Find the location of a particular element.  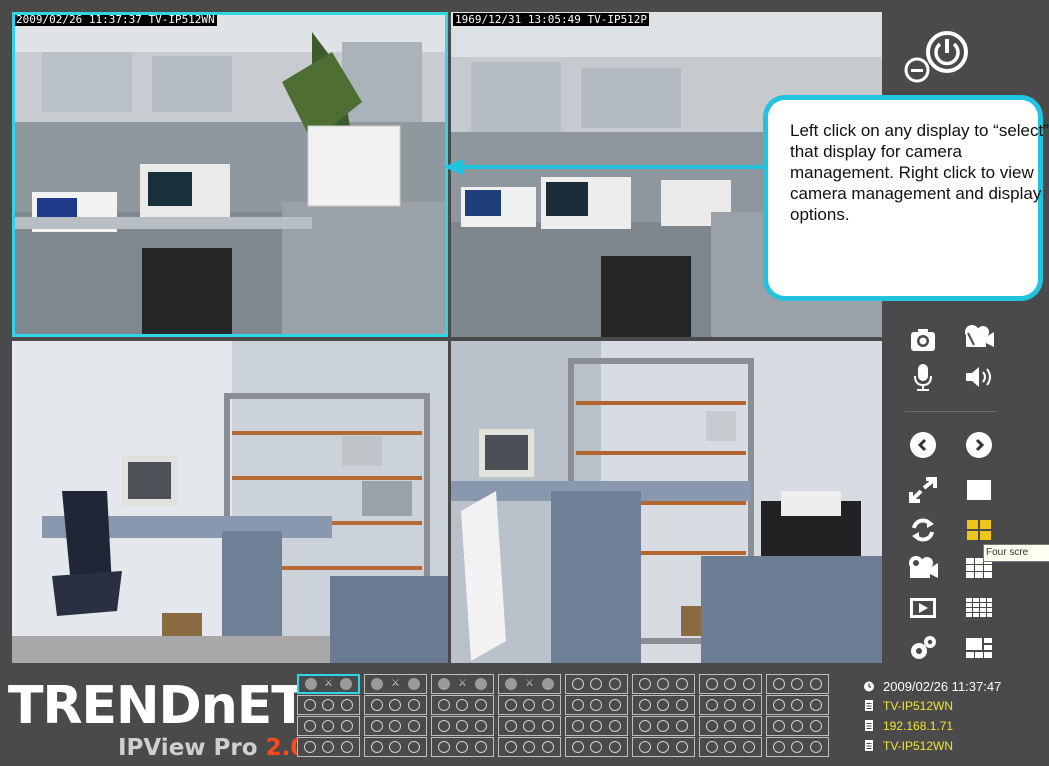

record-settings-button is located at coordinates (923, 568).